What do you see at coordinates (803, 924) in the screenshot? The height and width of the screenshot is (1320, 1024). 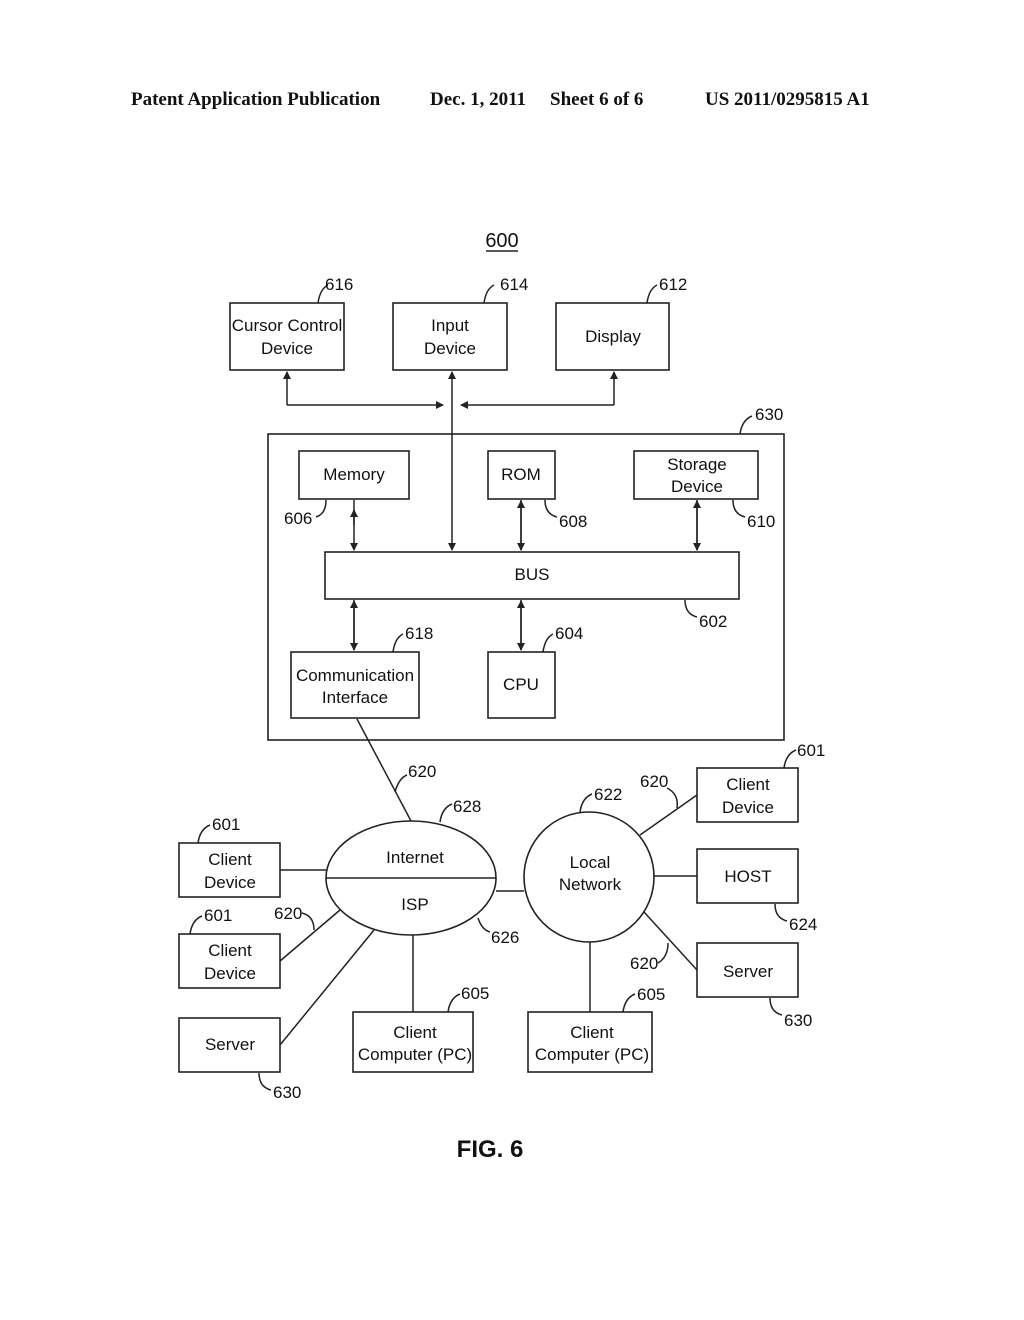 I see `svg-text: 624` at bounding box center [803, 924].